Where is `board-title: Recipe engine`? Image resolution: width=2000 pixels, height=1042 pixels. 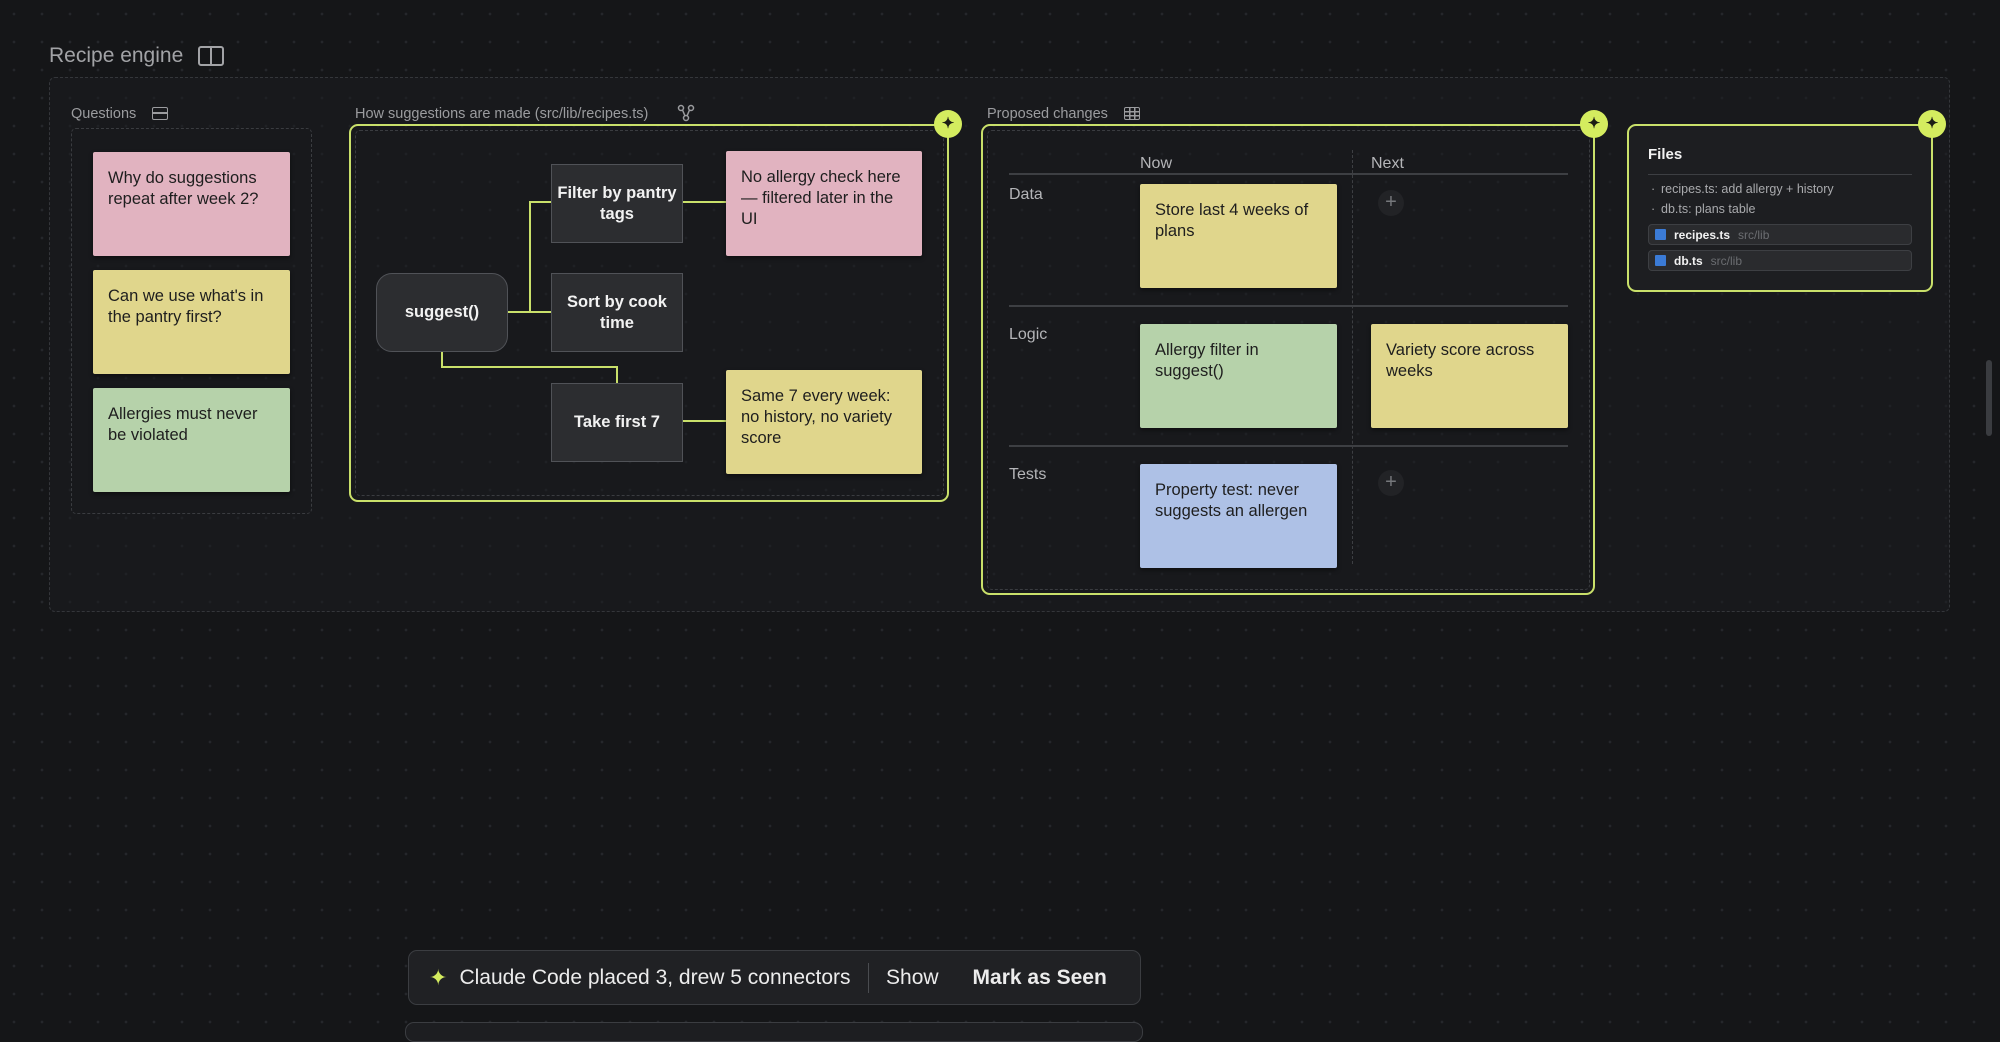
board-title: Recipe engine is located at coordinates (116, 55).